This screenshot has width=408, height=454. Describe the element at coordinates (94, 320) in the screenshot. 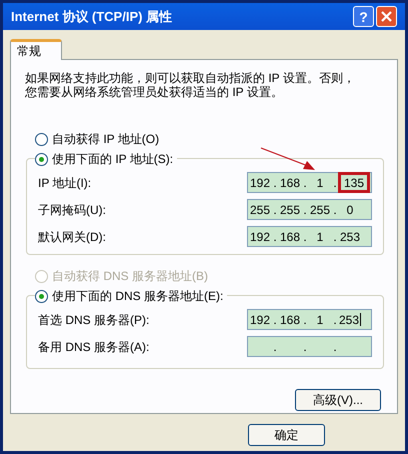

I see `field-label: 首选 DNS 服务器(P):` at that location.